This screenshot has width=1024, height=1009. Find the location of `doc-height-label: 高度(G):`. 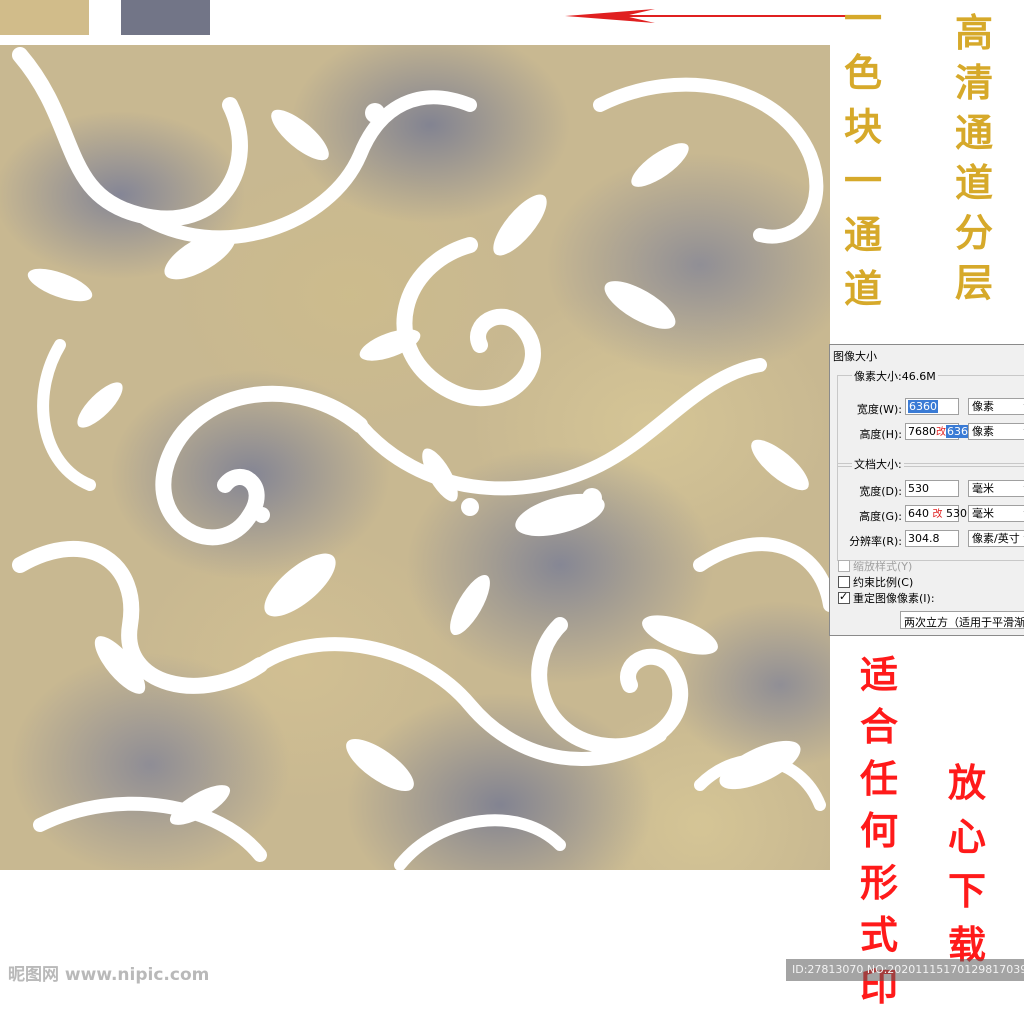

doc-height-label: 高度(G): is located at coordinates (880, 516).